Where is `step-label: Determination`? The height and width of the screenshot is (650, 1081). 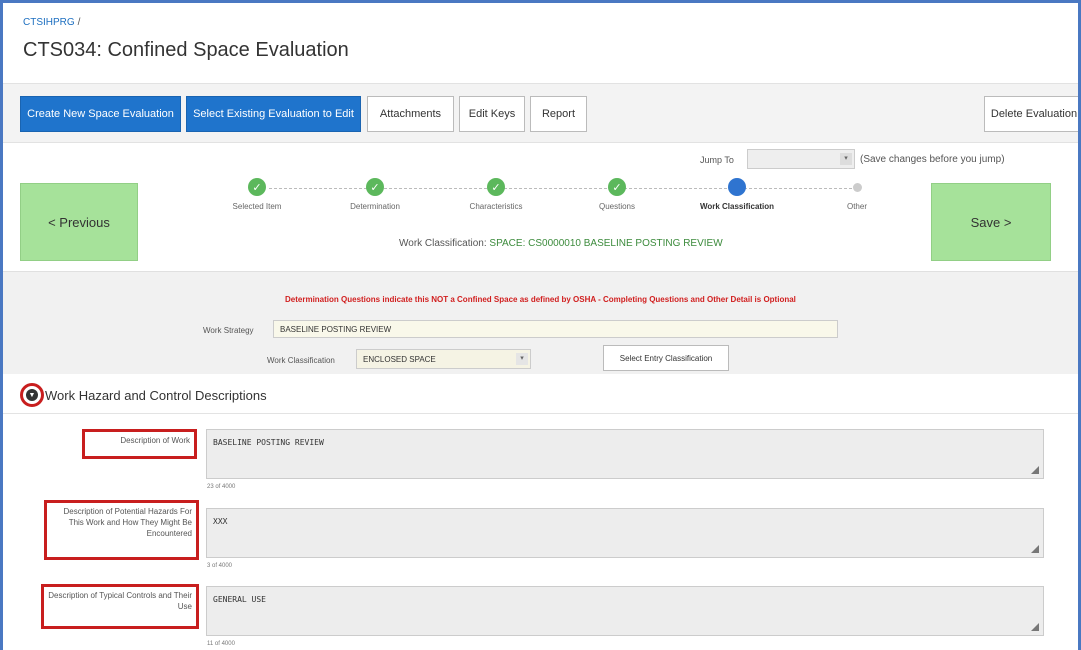 step-label: Determination is located at coordinates (375, 206).